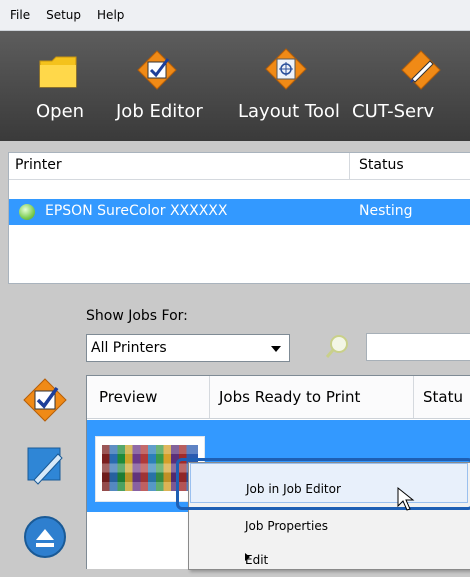  I want to click on layout-tool-button: Layout Tool, so click(287, 86).